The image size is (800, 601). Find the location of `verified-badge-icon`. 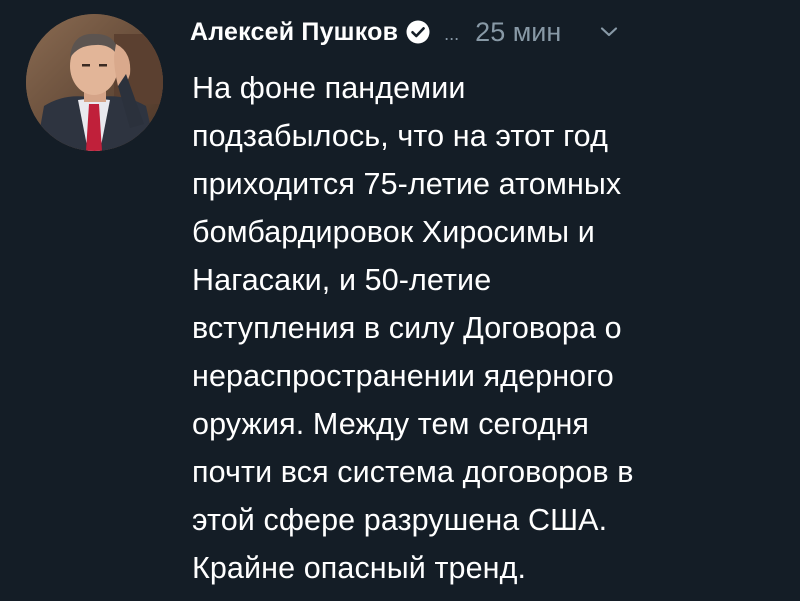

verified-badge-icon is located at coordinates (418, 32).